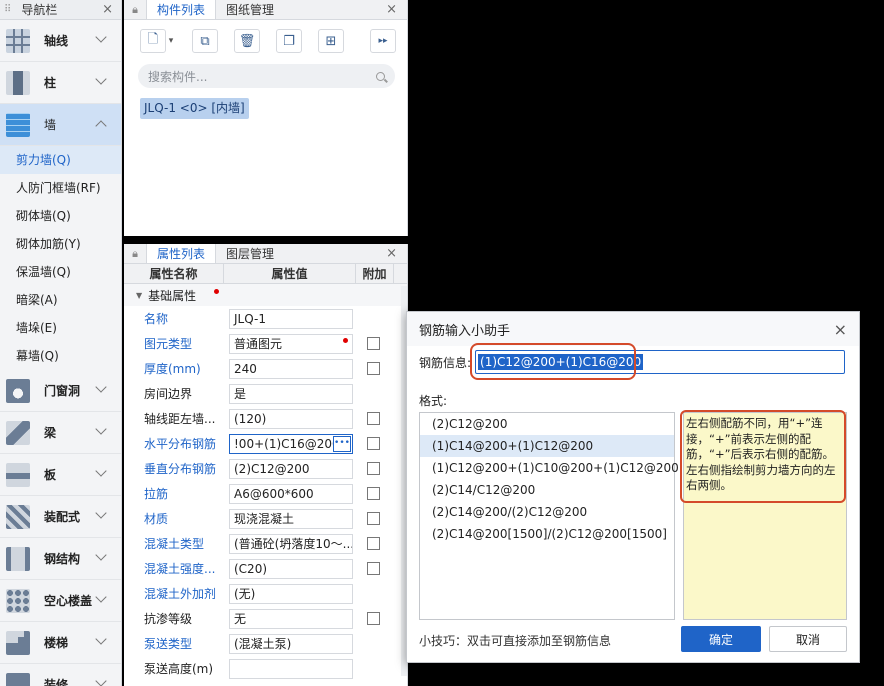 The image size is (884, 686). Describe the element at coordinates (291, 668) in the screenshot. I see `property-value-field` at that location.